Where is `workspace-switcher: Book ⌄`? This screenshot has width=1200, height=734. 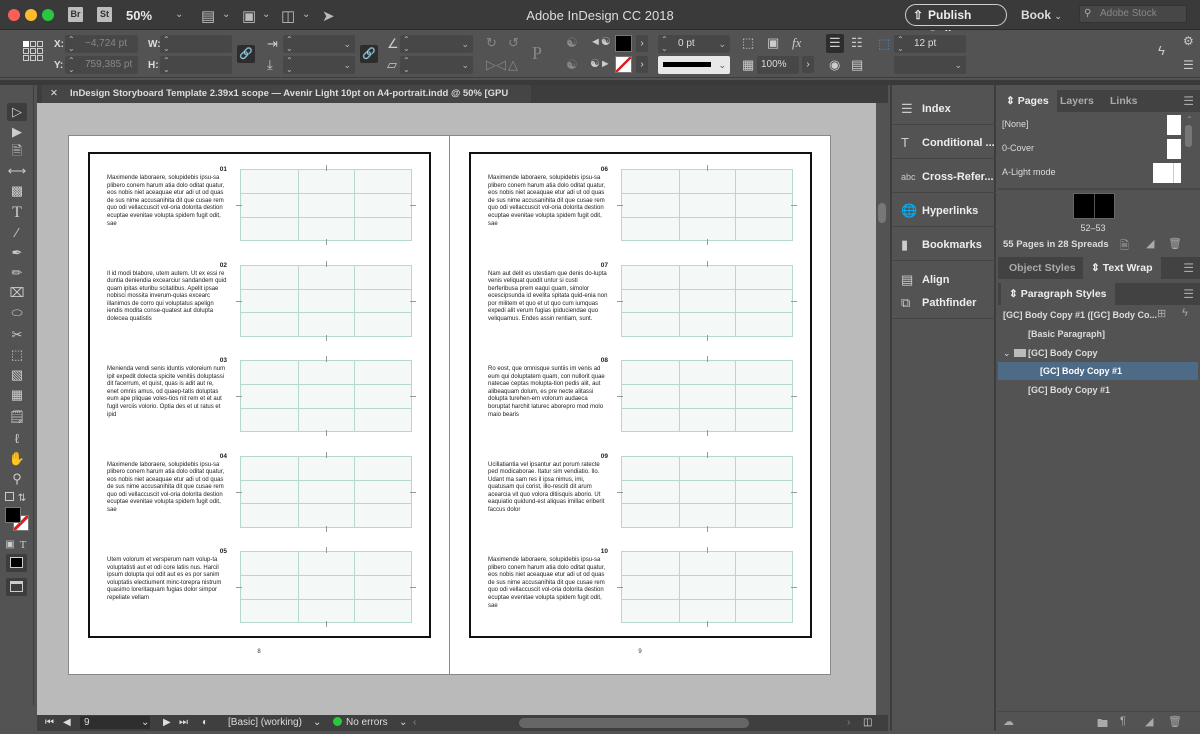
workspace-switcher: Book ⌄ is located at coordinates (1041, 15).